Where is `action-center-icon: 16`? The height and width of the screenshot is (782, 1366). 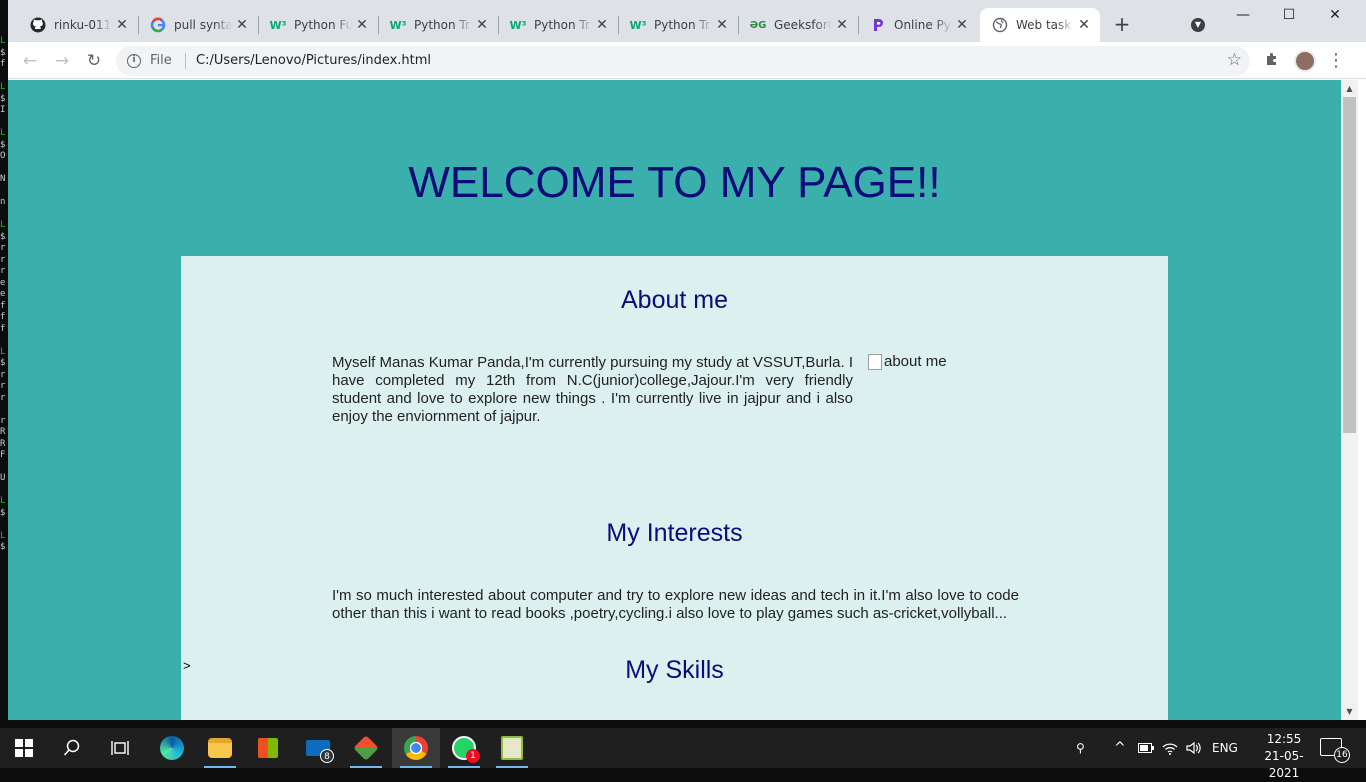
action-center-icon: 16 is located at coordinates (1335, 750).